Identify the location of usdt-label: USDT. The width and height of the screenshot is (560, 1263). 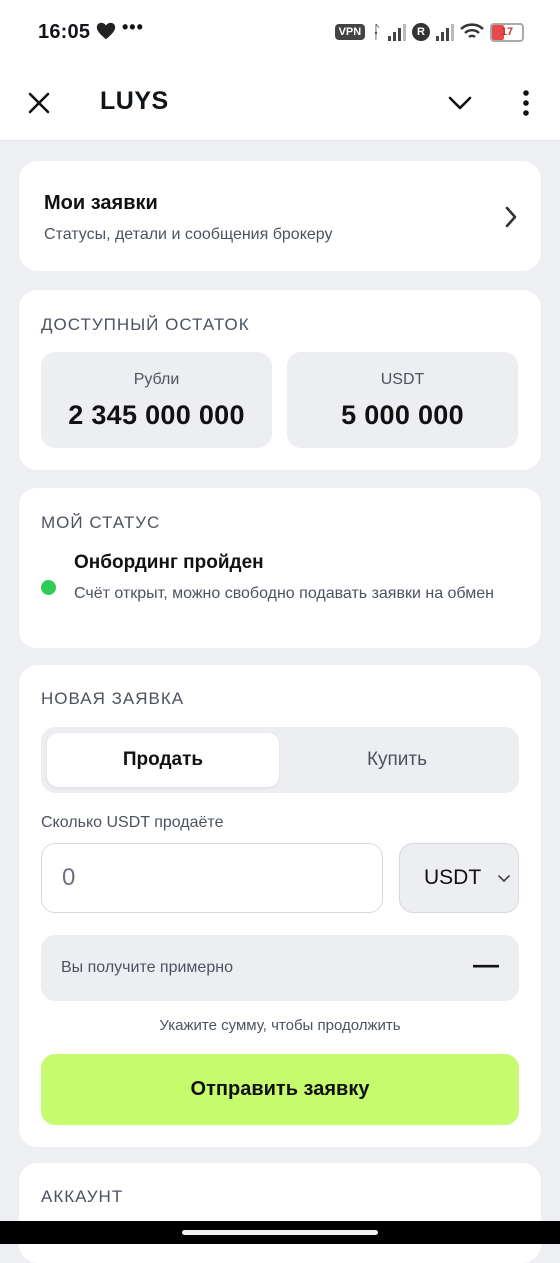
(402, 379).